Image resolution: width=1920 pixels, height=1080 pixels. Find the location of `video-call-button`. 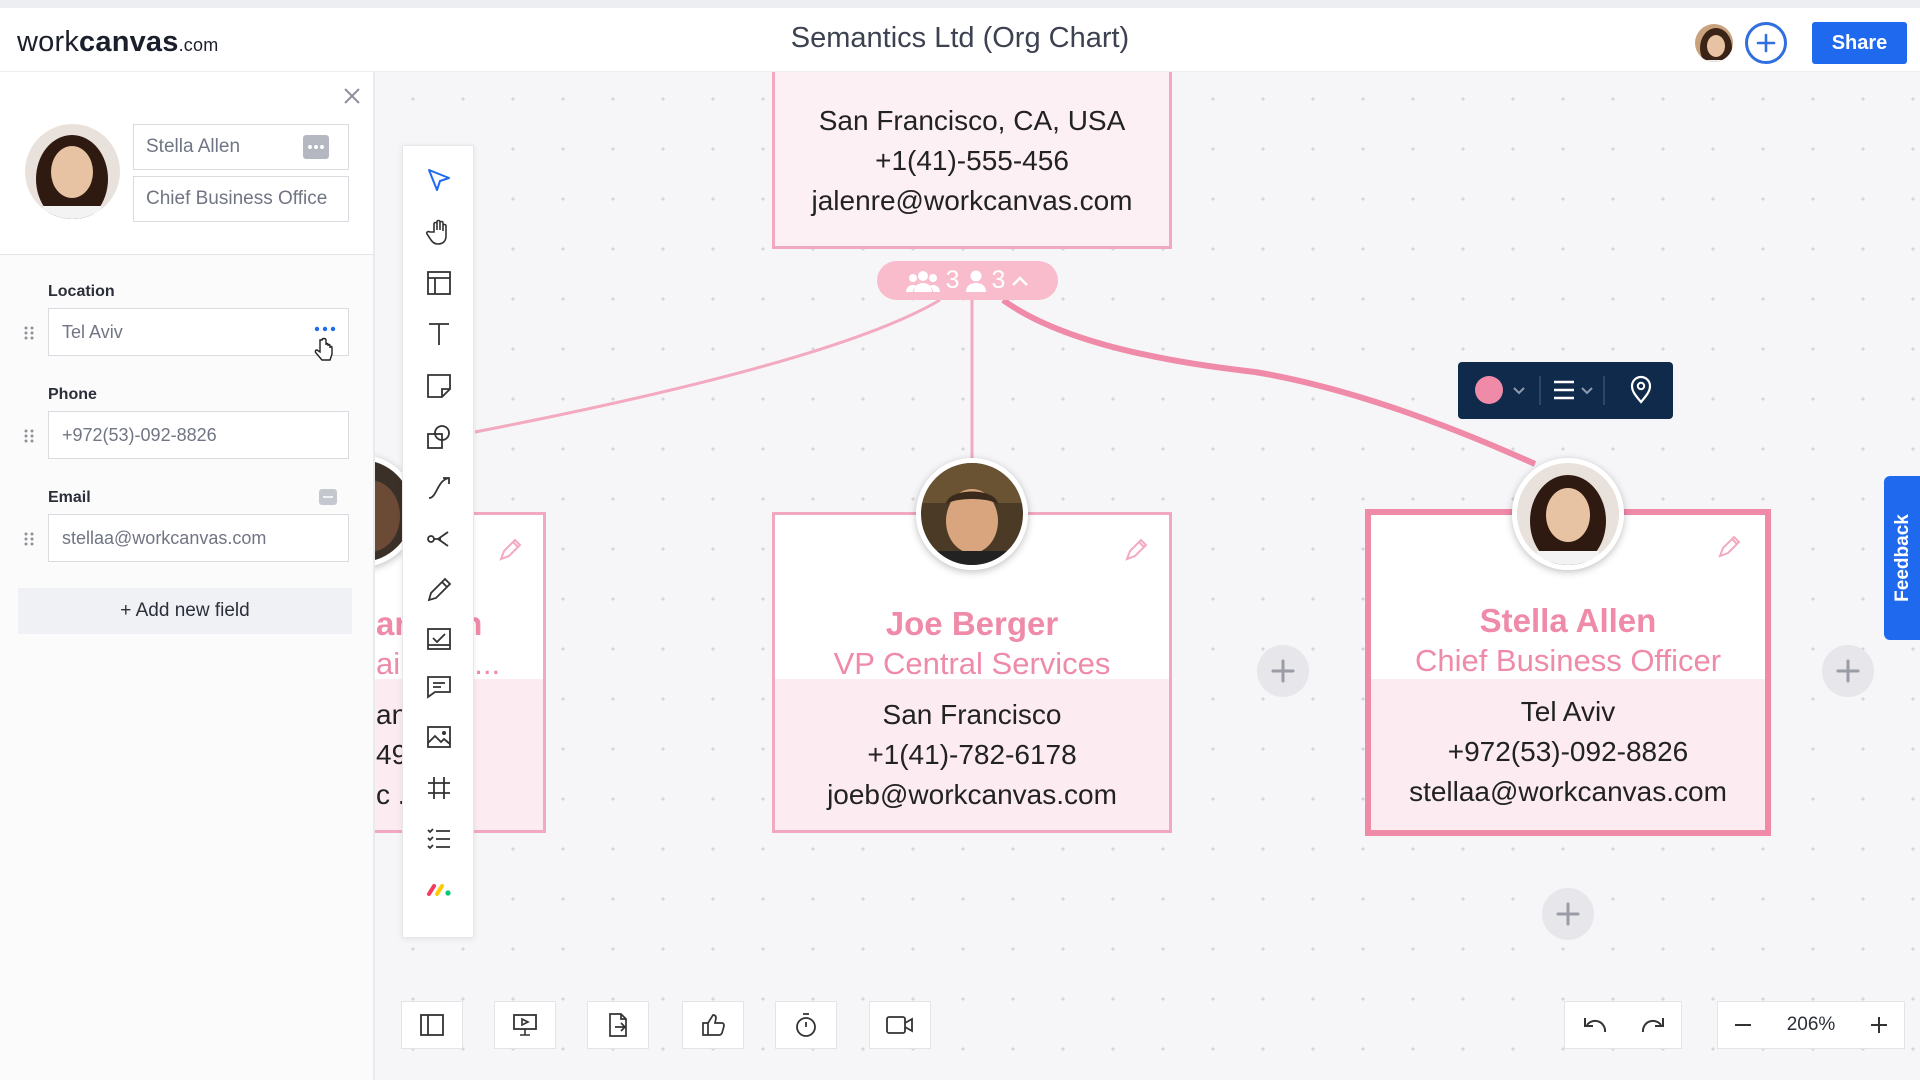

video-call-button is located at coordinates (900, 1025).